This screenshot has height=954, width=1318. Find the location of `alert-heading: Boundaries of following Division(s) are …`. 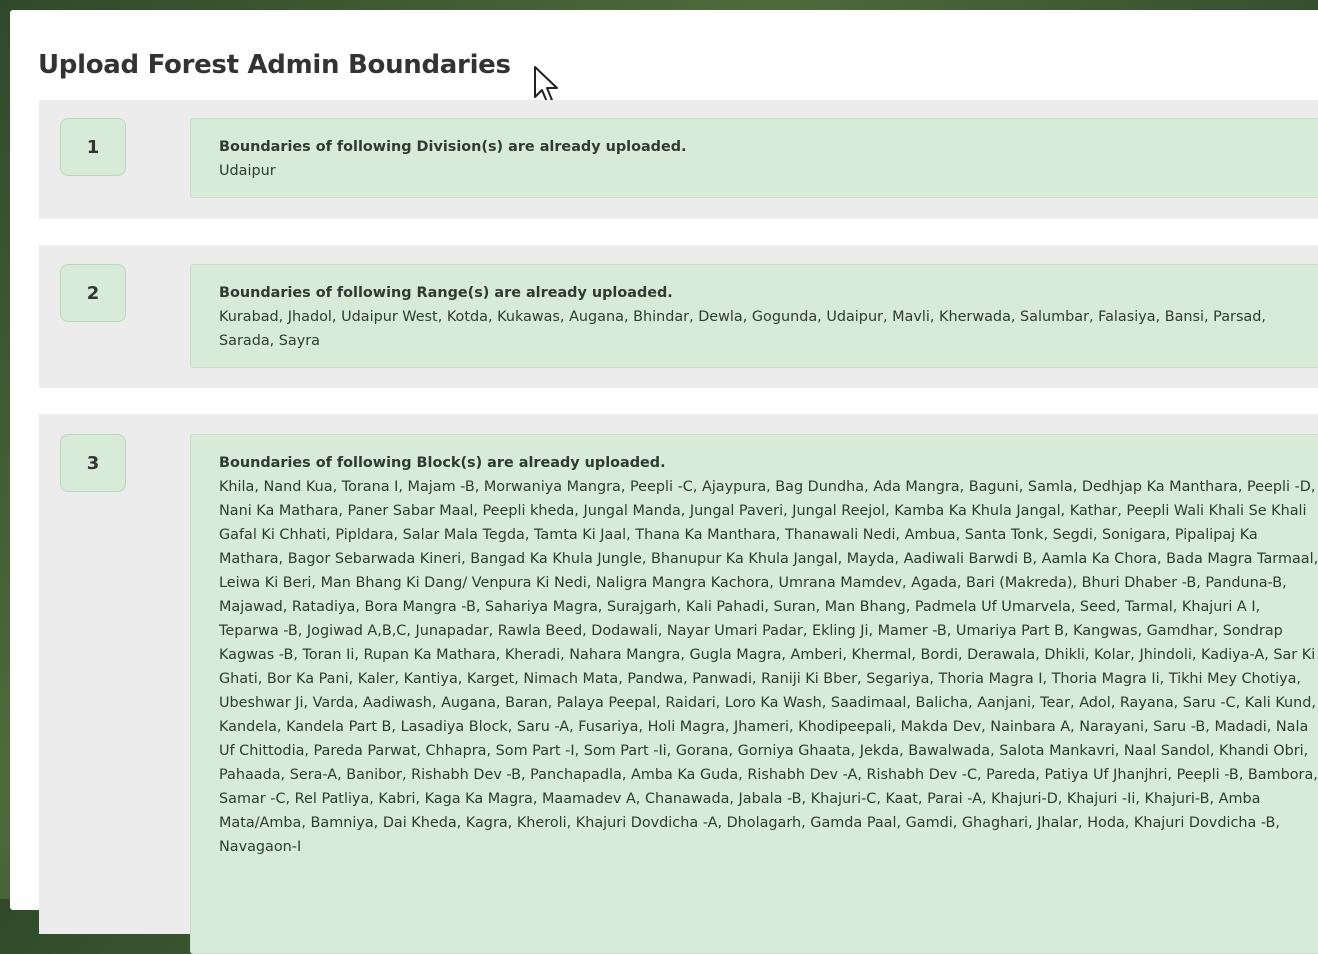

alert-heading: Boundaries of following Division(s) are … is located at coordinates (453, 147).